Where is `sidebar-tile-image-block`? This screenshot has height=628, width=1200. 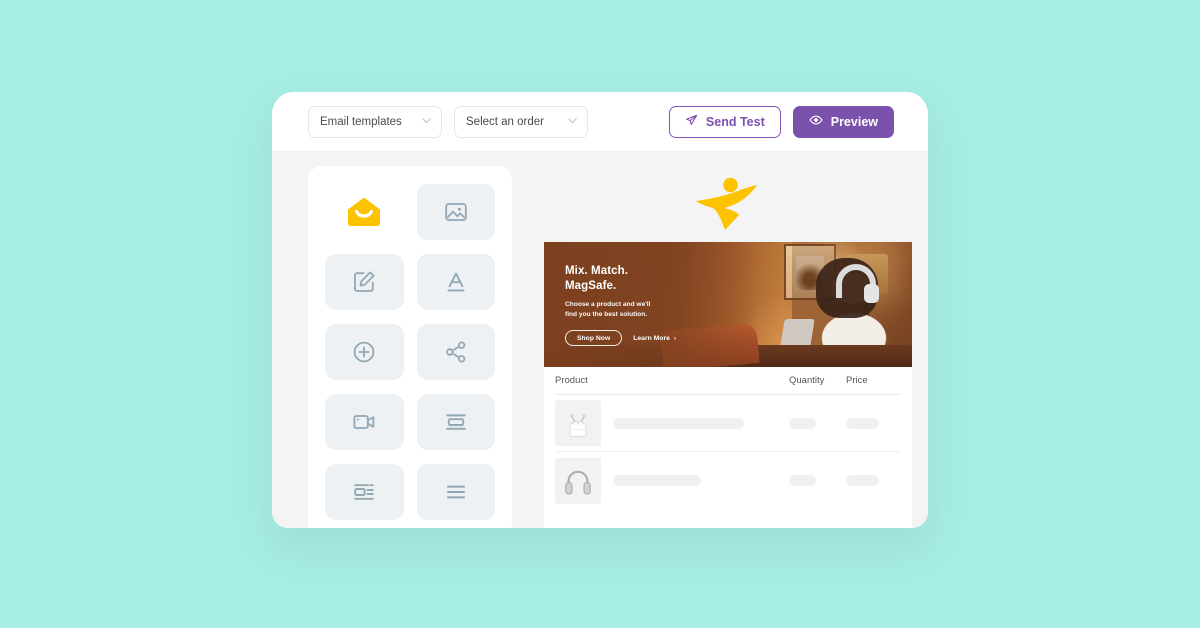 sidebar-tile-image-block is located at coordinates (455, 212).